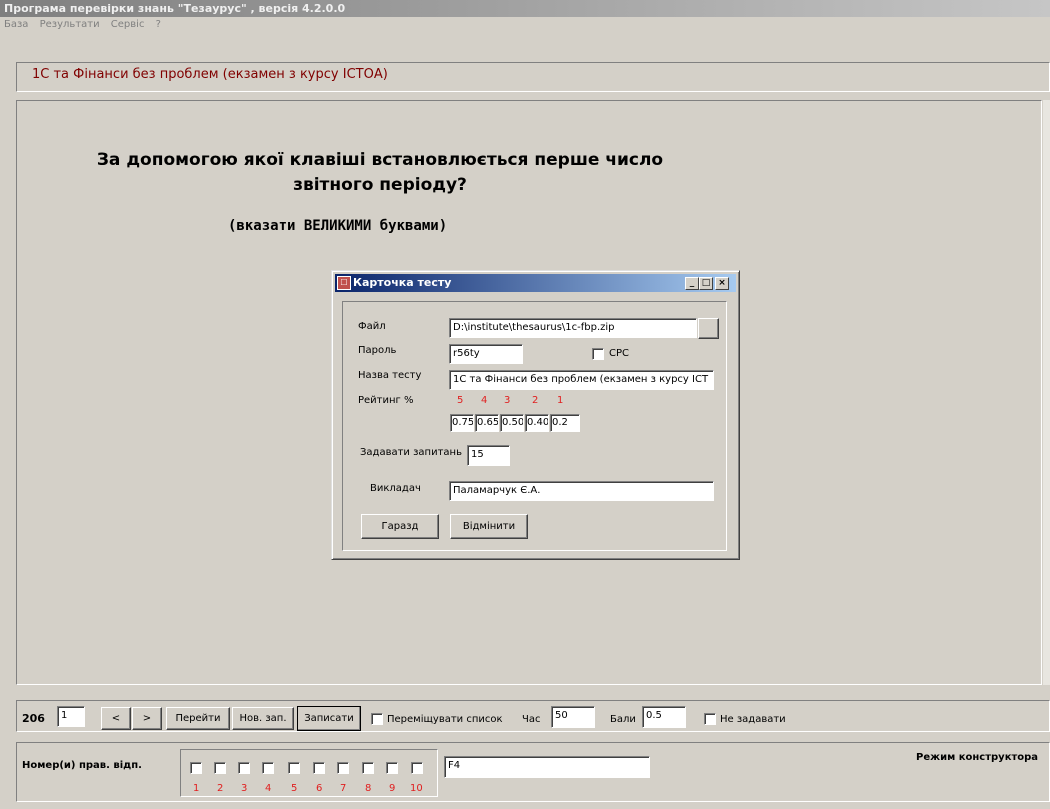 The width and height of the screenshot is (1050, 809). Describe the element at coordinates (977, 757) in the screenshot. I see `constructor-mode-label: Режим конструктора` at that location.